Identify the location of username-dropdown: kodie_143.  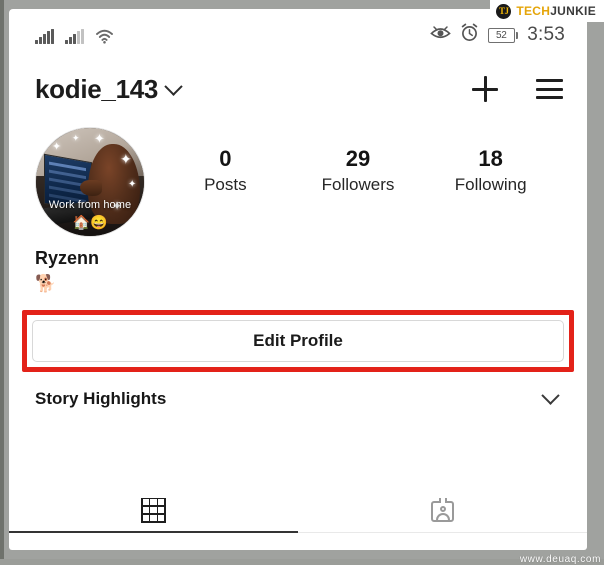
(109, 89).